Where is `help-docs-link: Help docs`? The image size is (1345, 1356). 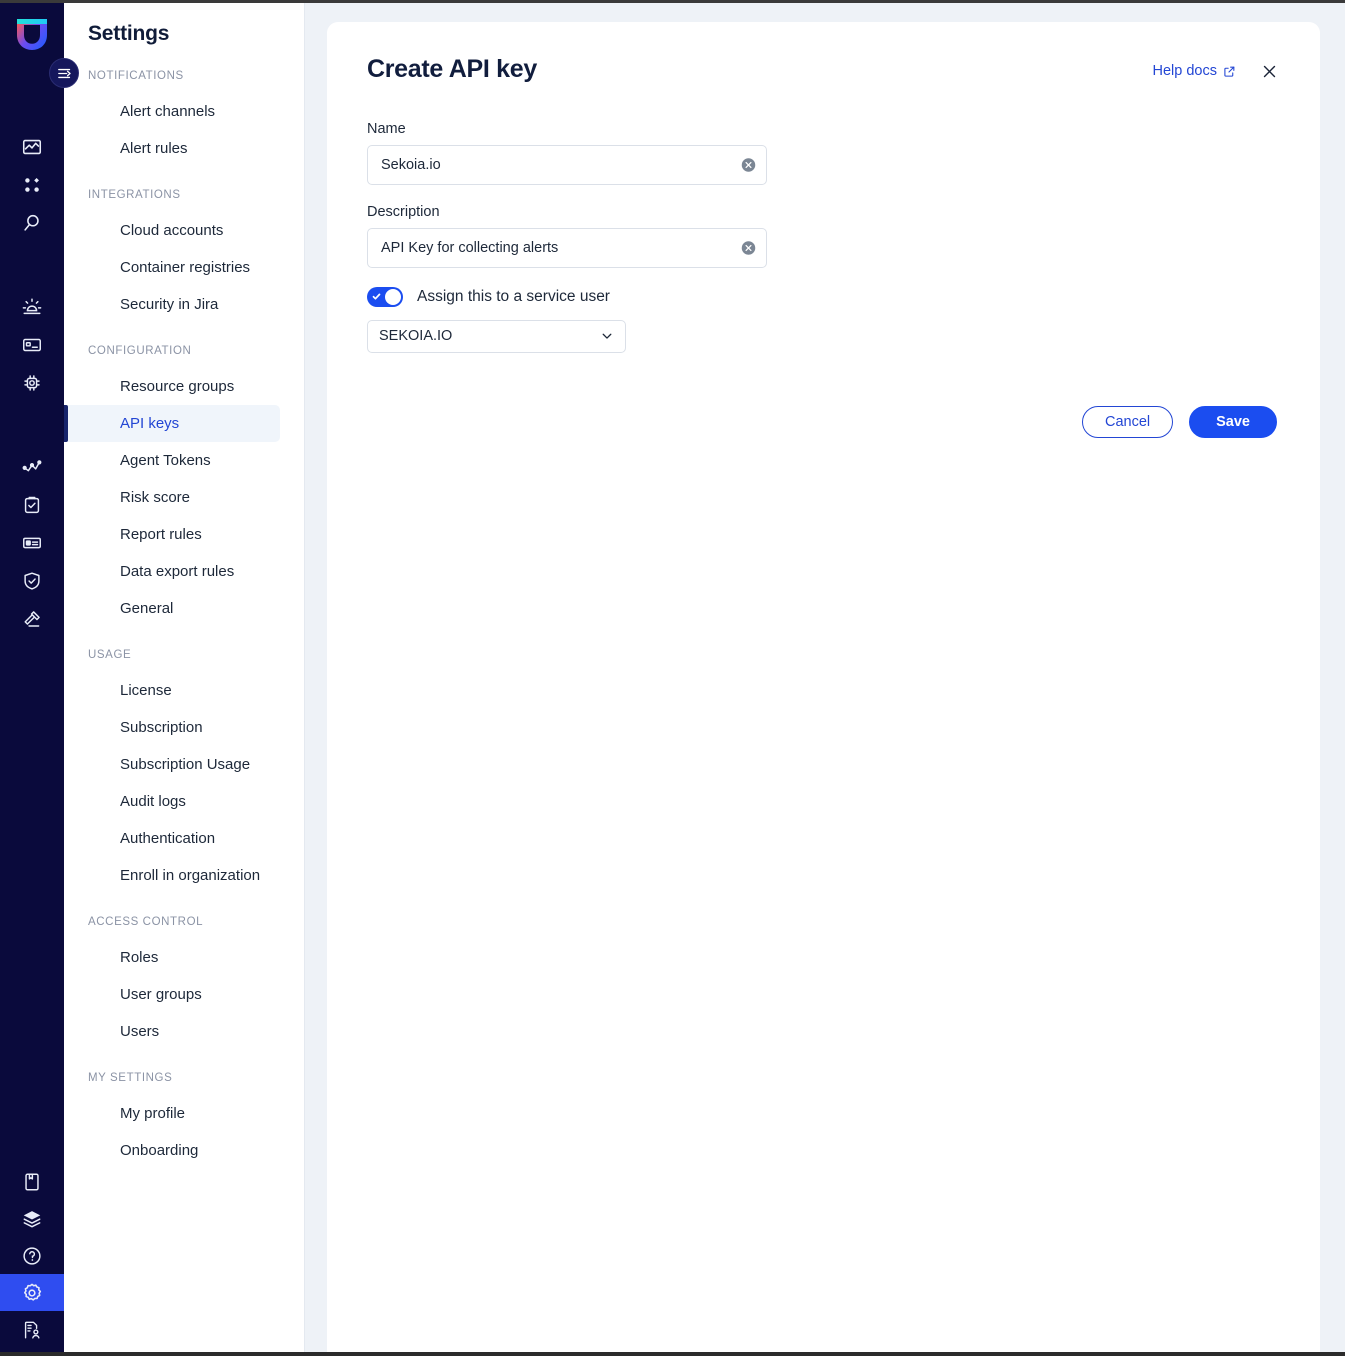
help-docs-link: Help docs is located at coordinates (1194, 71).